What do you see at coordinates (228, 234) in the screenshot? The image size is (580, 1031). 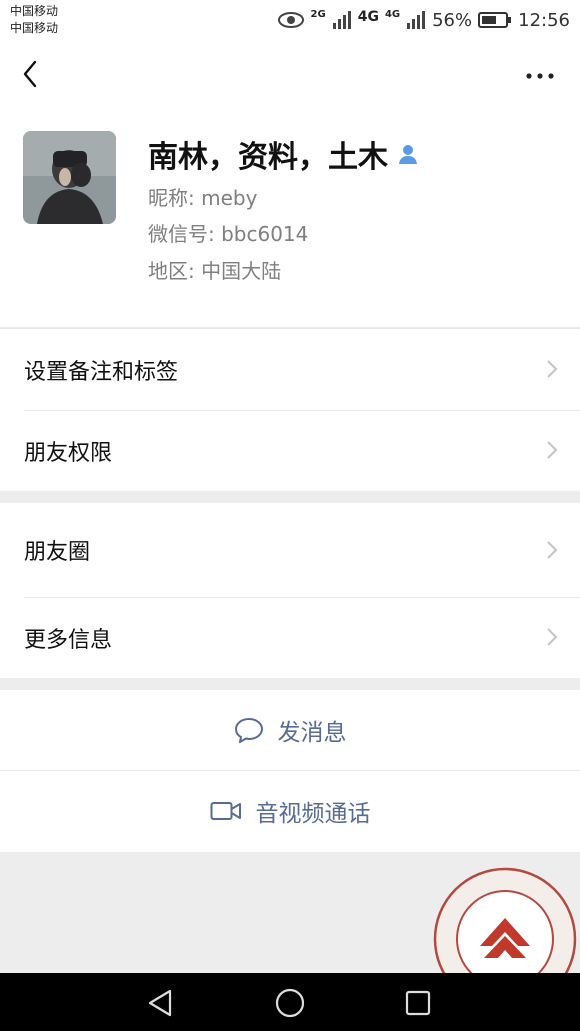 I see `wechat-id-text: 微信号: bbc6014` at bounding box center [228, 234].